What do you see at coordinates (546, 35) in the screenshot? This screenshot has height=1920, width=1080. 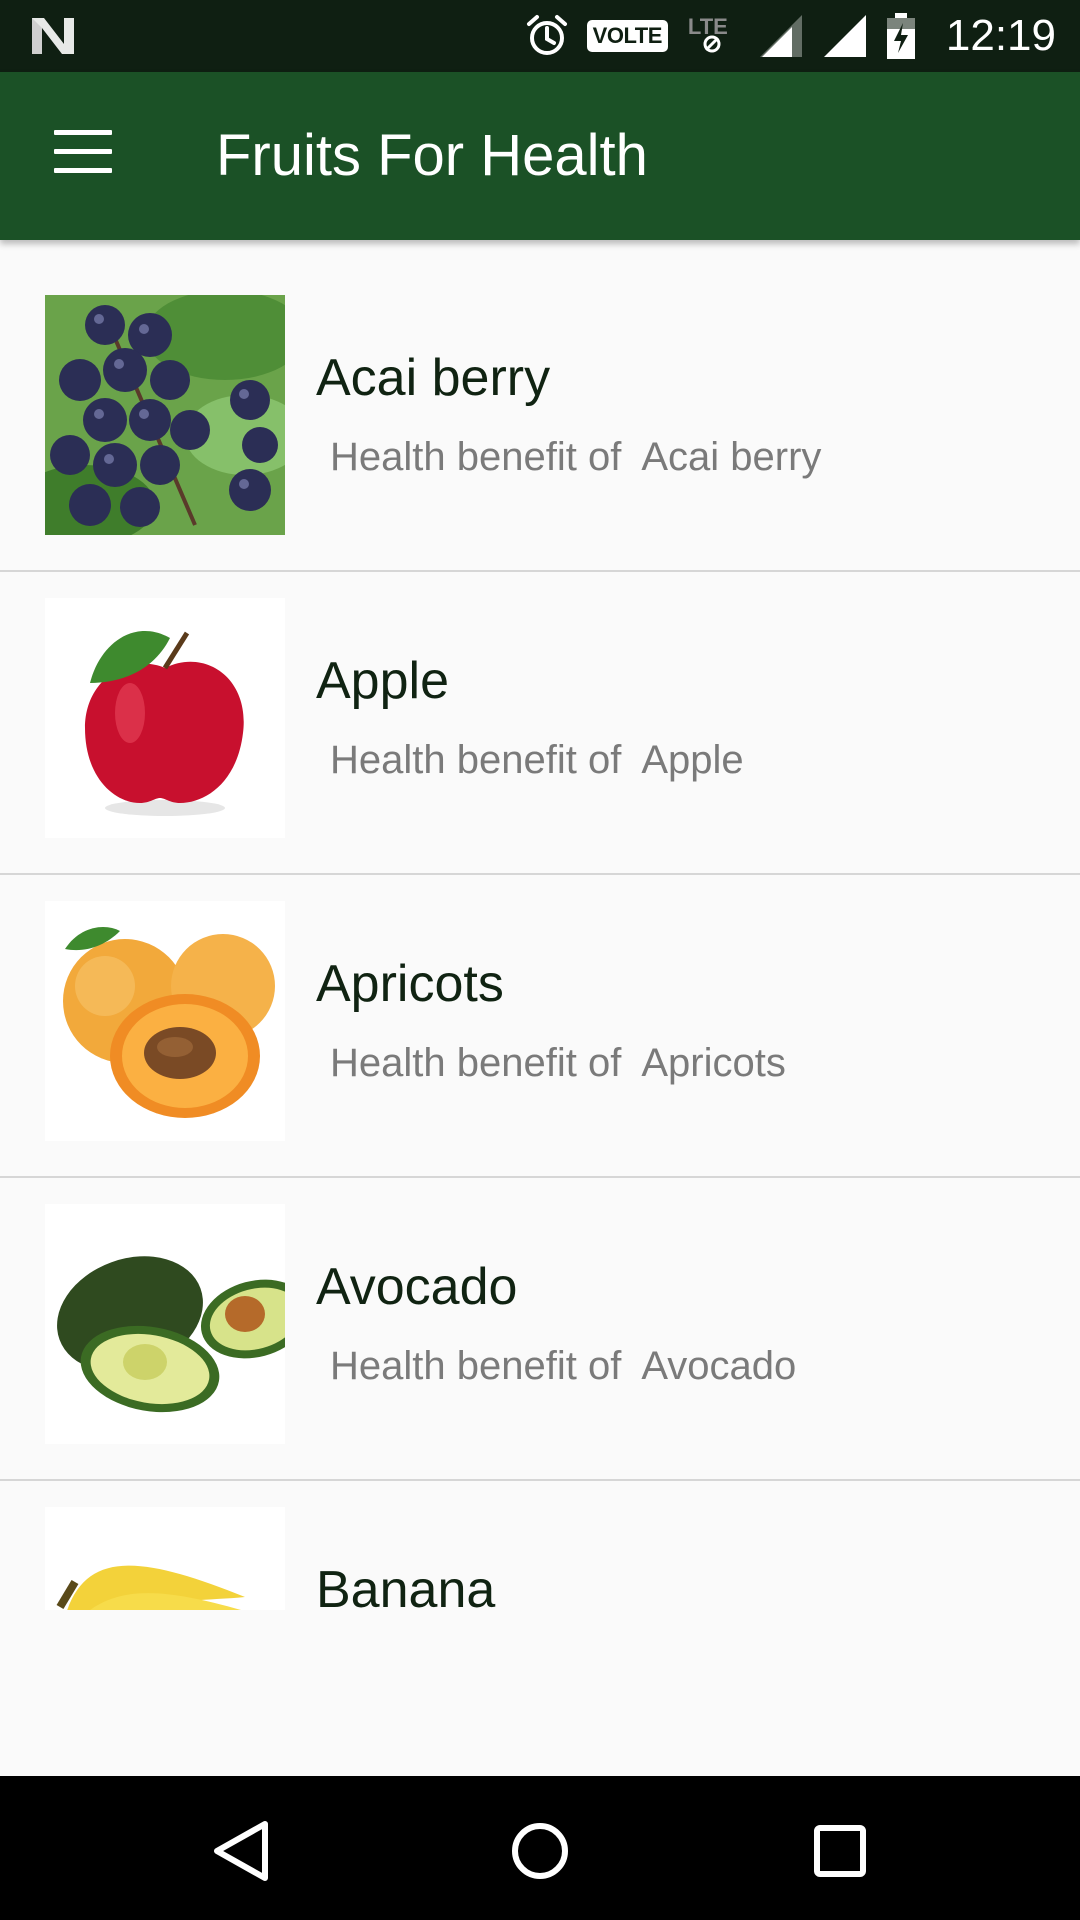 I see `alarm-icon` at bounding box center [546, 35].